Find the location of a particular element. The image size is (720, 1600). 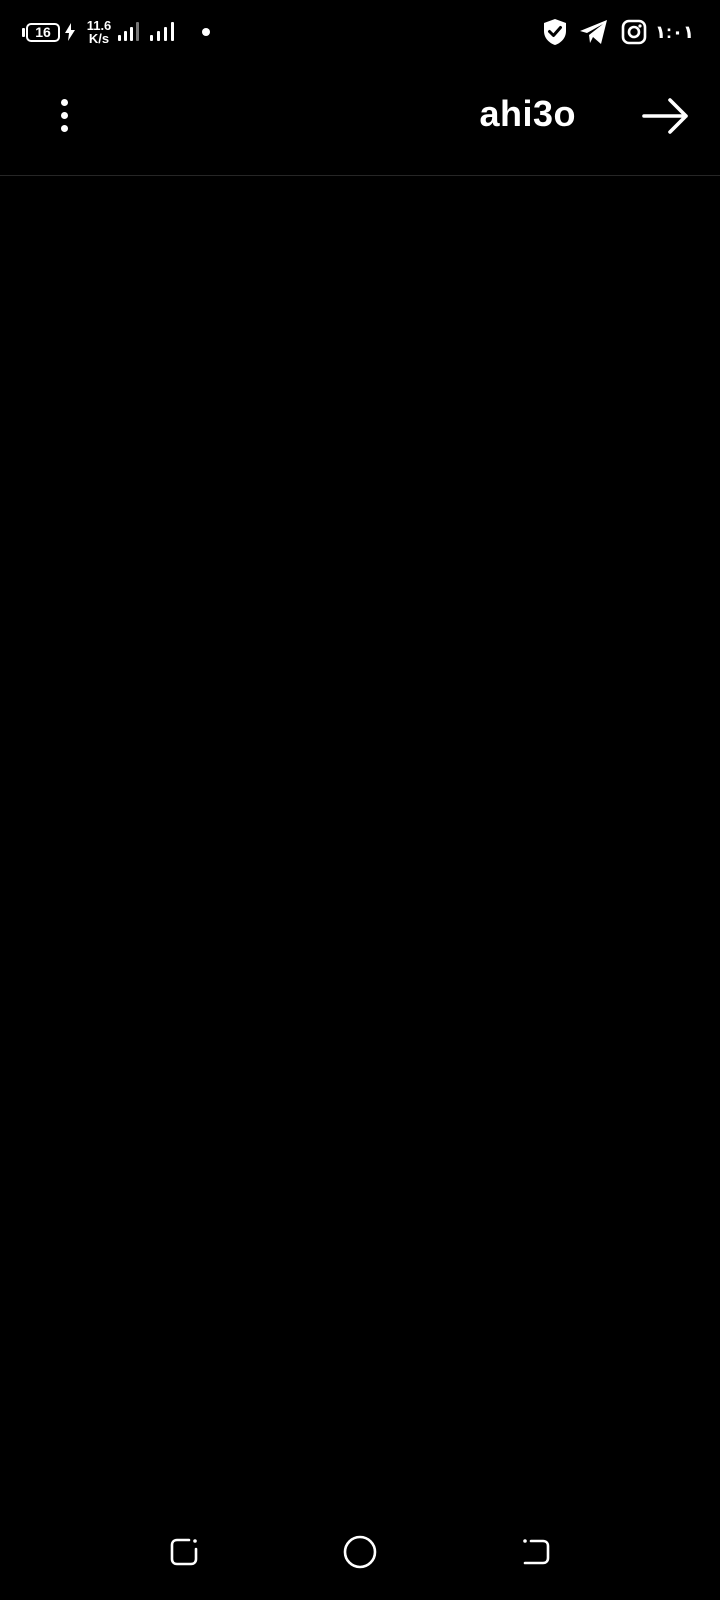

status-bar-right: ١:٠١ is located at coordinates (612, 32).